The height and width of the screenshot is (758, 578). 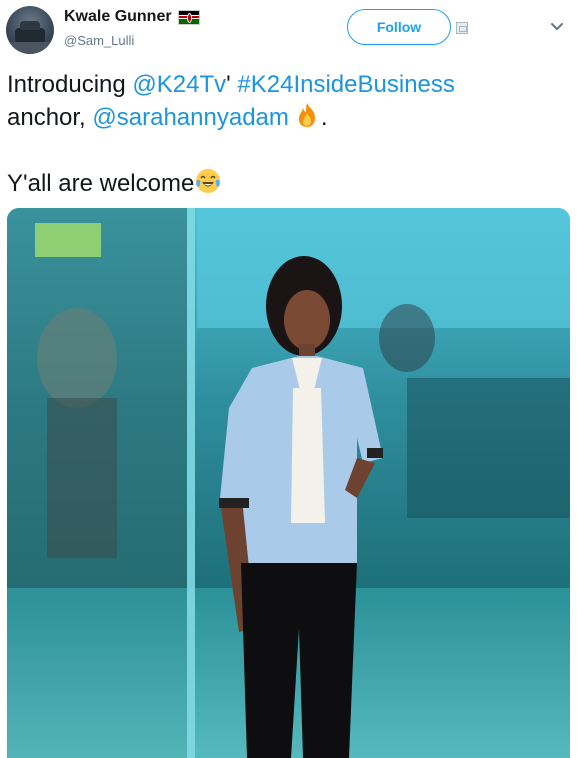 I want to click on tweet-line-2: anchor, @sarahannyadam ., so click(x=287, y=117).